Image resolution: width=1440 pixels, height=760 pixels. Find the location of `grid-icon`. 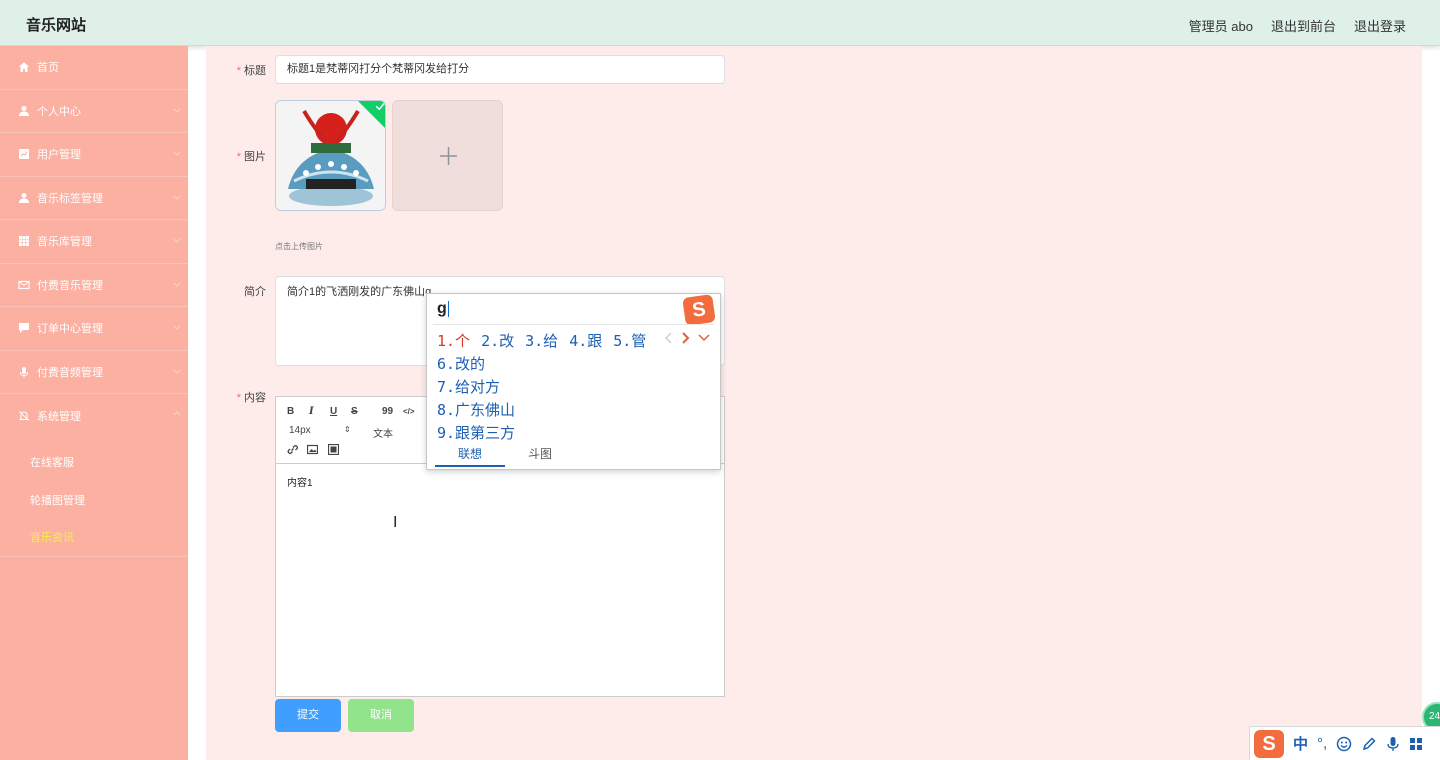

grid-icon is located at coordinates (24, 241).